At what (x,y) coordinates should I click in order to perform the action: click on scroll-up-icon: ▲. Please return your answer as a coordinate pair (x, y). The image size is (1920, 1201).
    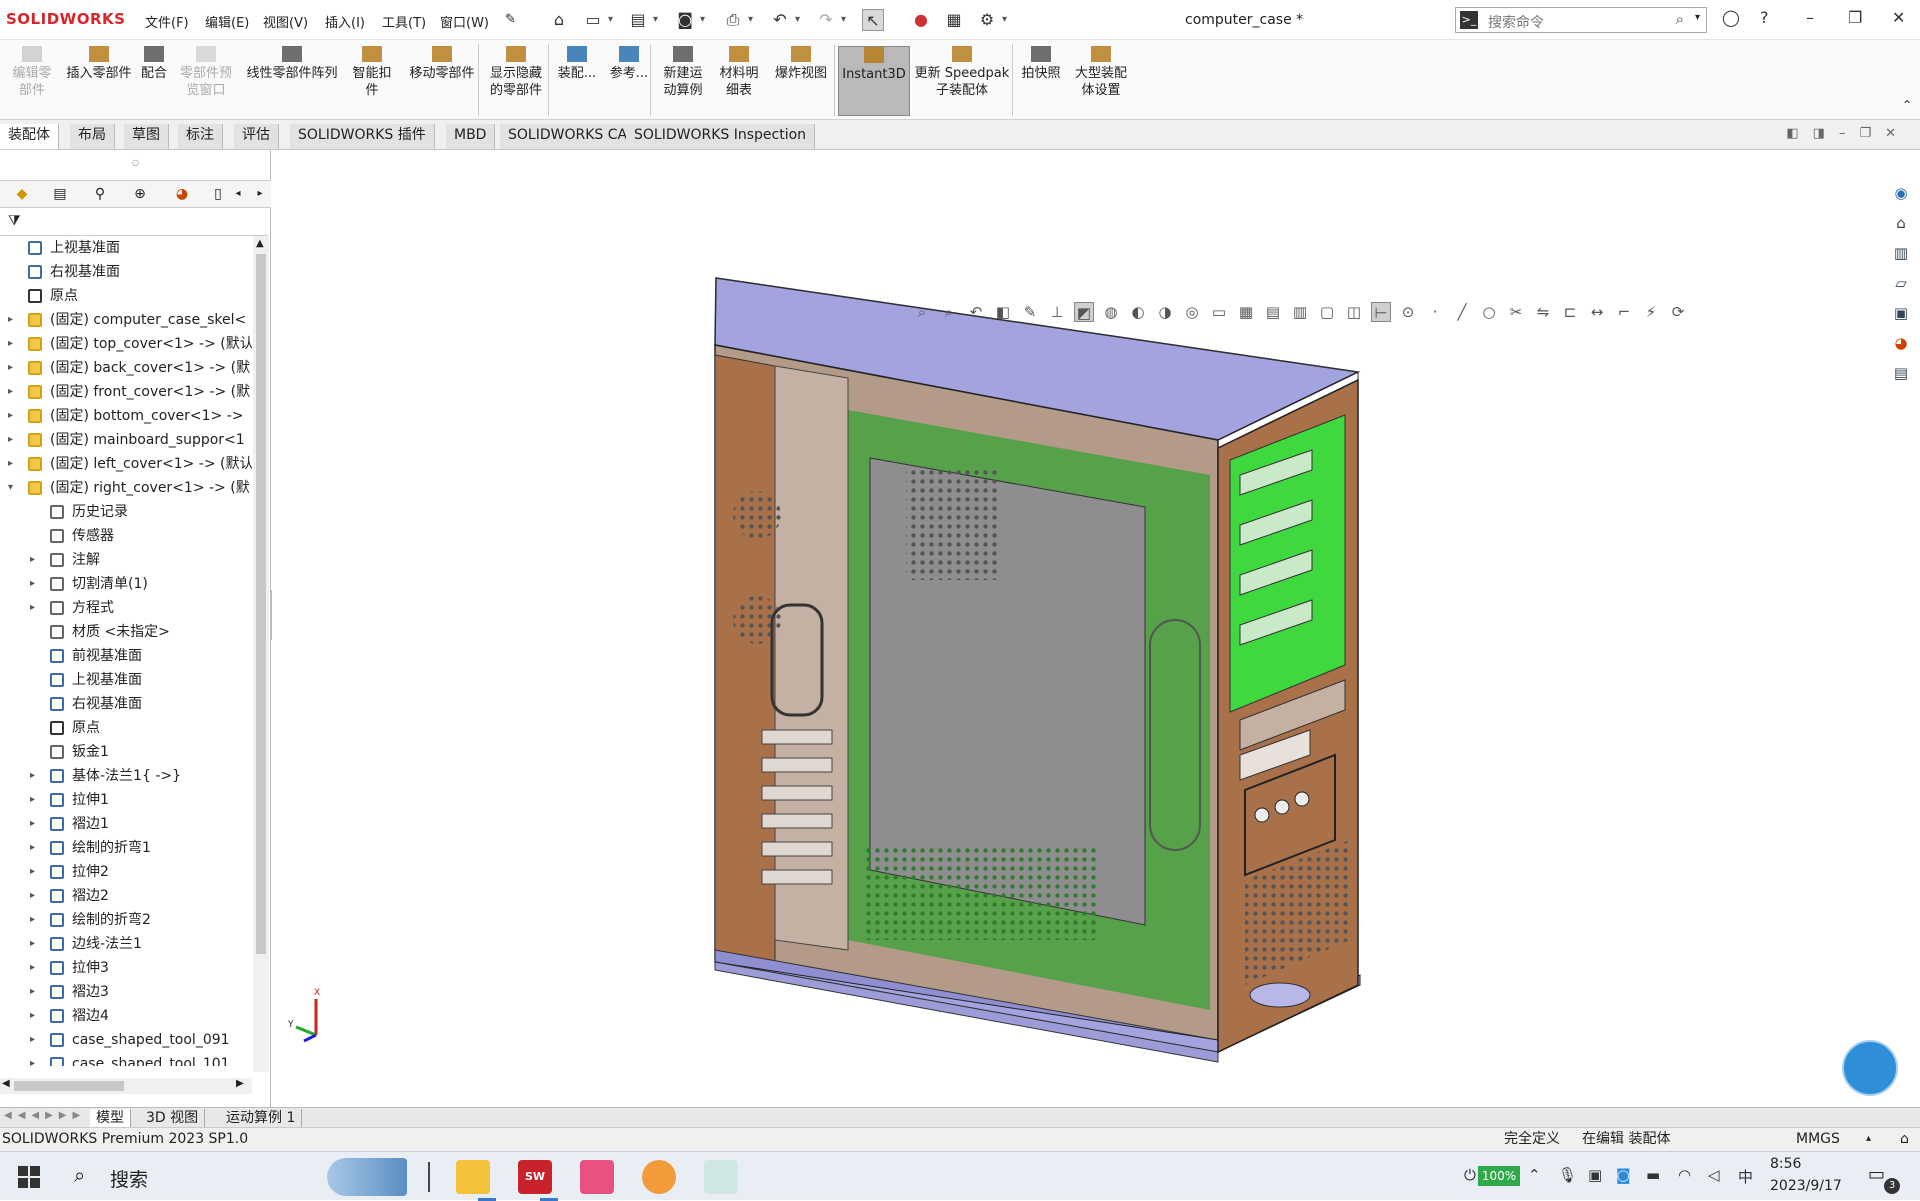
    Looking at the image, I should click on (260, 243).